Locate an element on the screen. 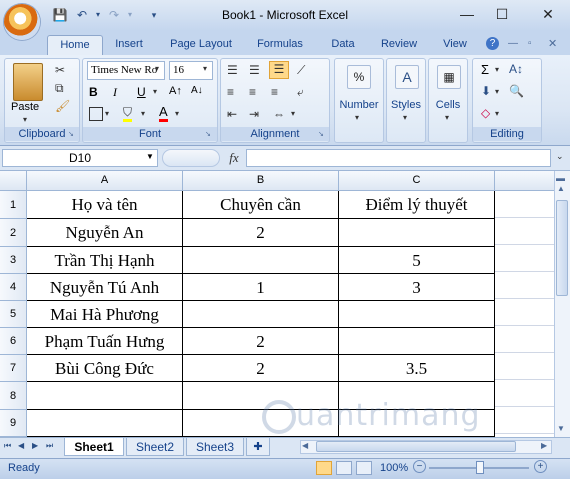 The image size is (570, 479). zoom-out-icon: − is located at coordinates (419, 466).